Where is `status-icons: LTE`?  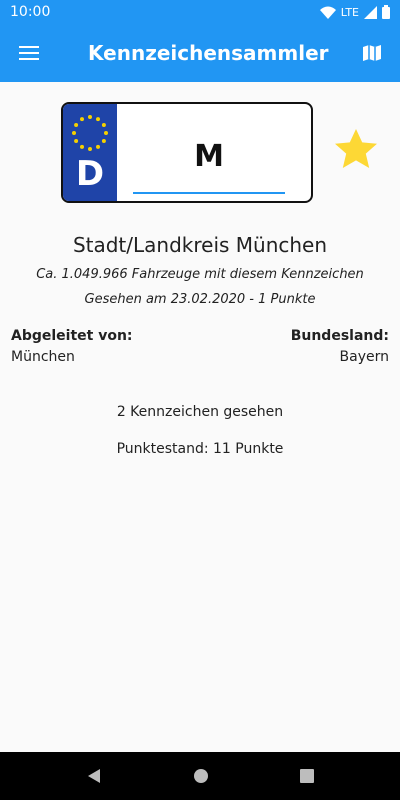 status-icons: LTE is located at coordinates (354, 12).